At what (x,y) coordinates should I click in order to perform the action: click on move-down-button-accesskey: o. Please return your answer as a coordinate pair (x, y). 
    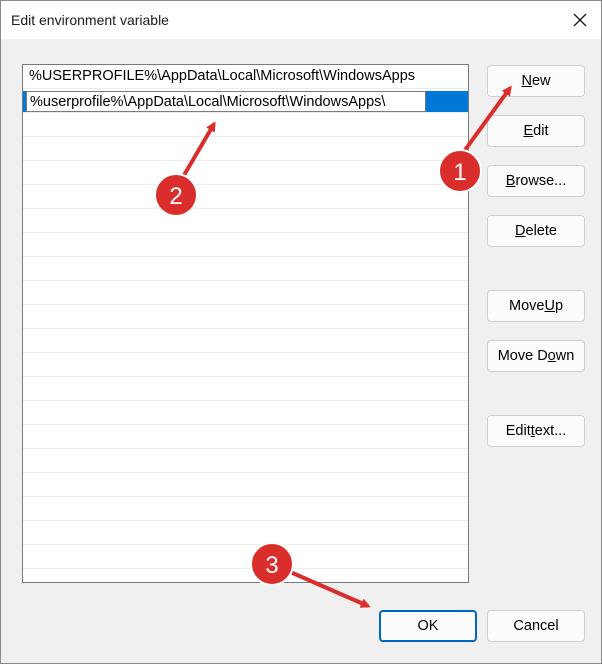
    Looking at the image, I should click on (551, 356).